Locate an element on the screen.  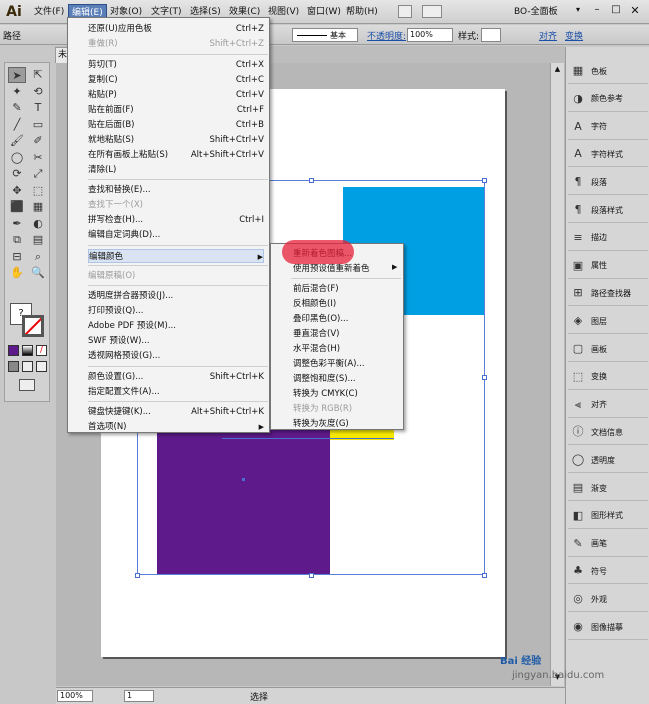
edit-menu-item: 粘贴(P) Ctrl+V is located at coordinates (176, 95).